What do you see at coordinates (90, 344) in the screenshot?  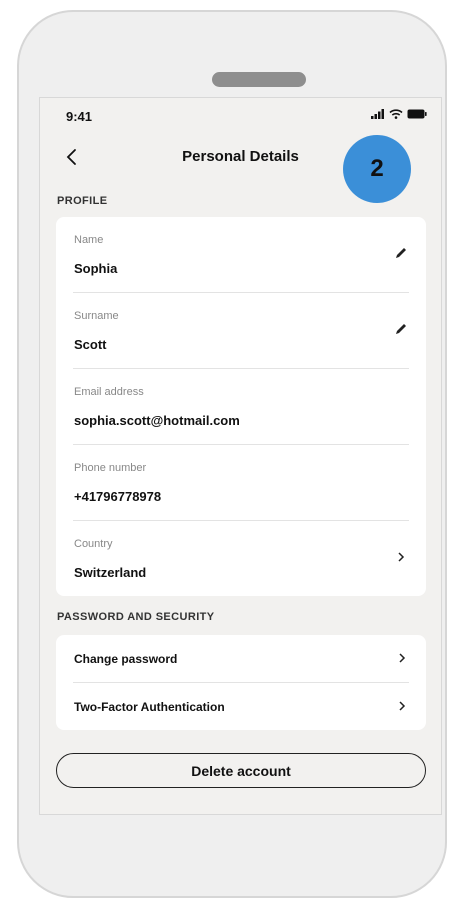 I see `field-value: Scott` at bounding box center [90, 344].